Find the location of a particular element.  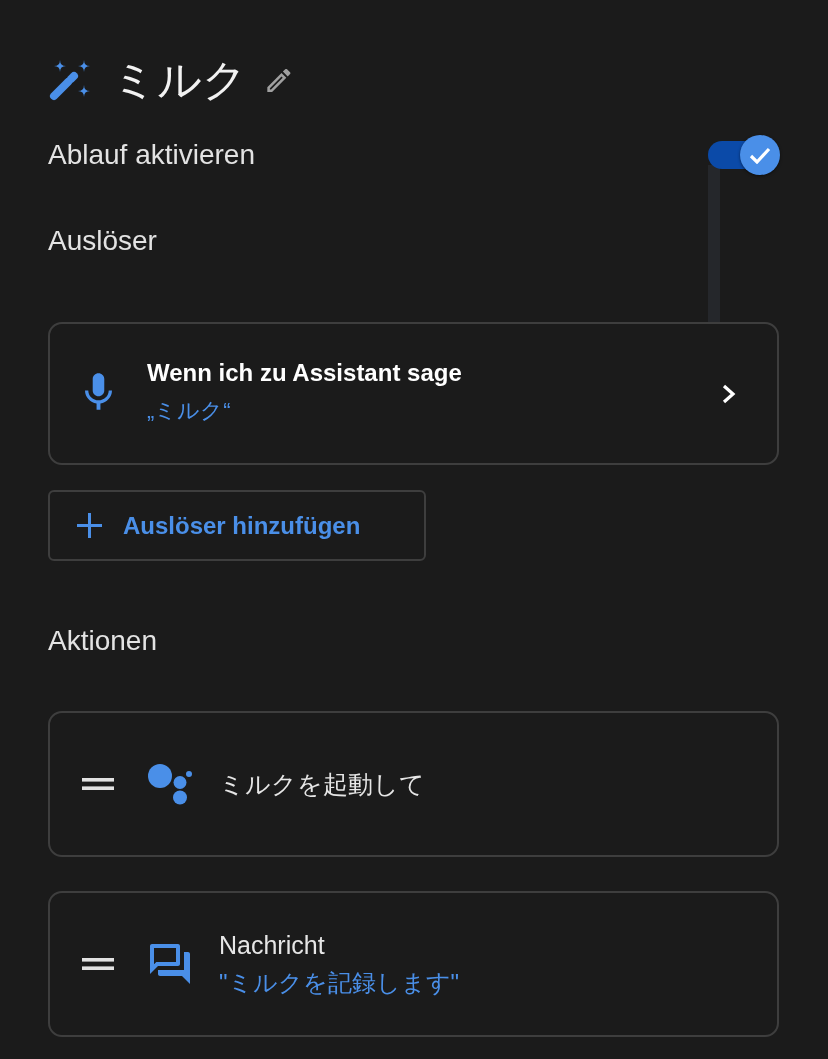

plus-icon is located at coordinates (89, 525).